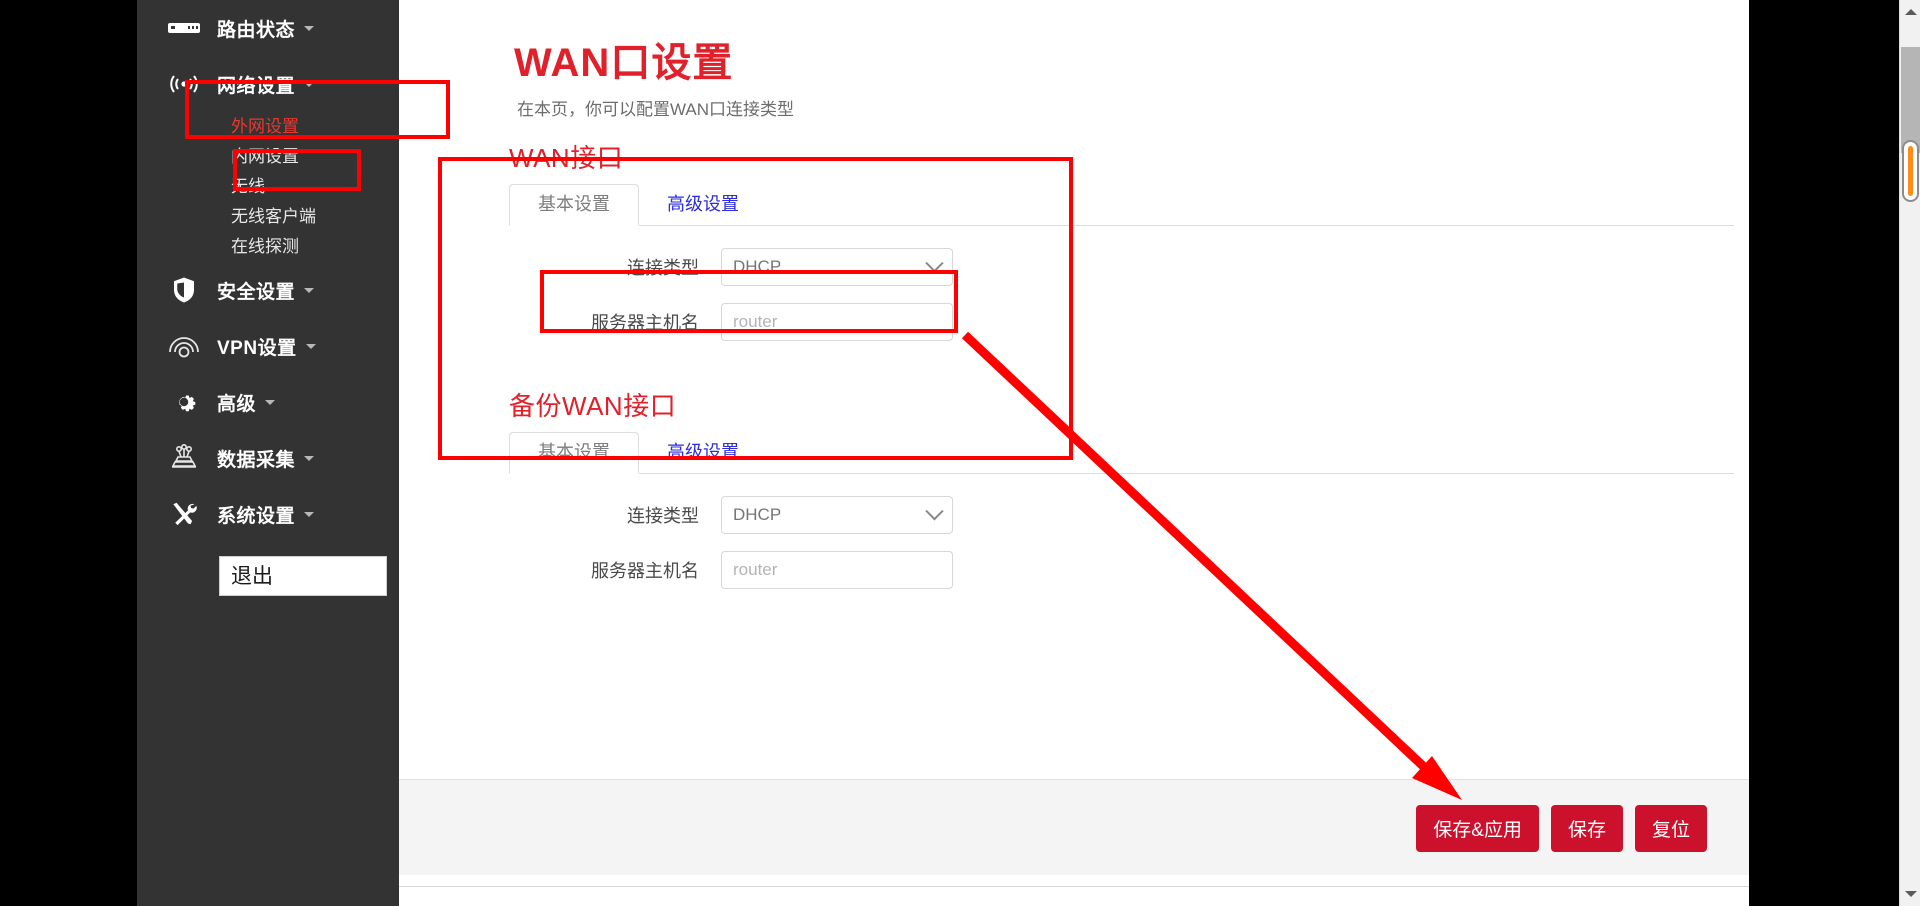  What do you see at coordinates (1074, 886) in the screenshot?
I see `bottom-divider` at bounding box center [1074, 886].